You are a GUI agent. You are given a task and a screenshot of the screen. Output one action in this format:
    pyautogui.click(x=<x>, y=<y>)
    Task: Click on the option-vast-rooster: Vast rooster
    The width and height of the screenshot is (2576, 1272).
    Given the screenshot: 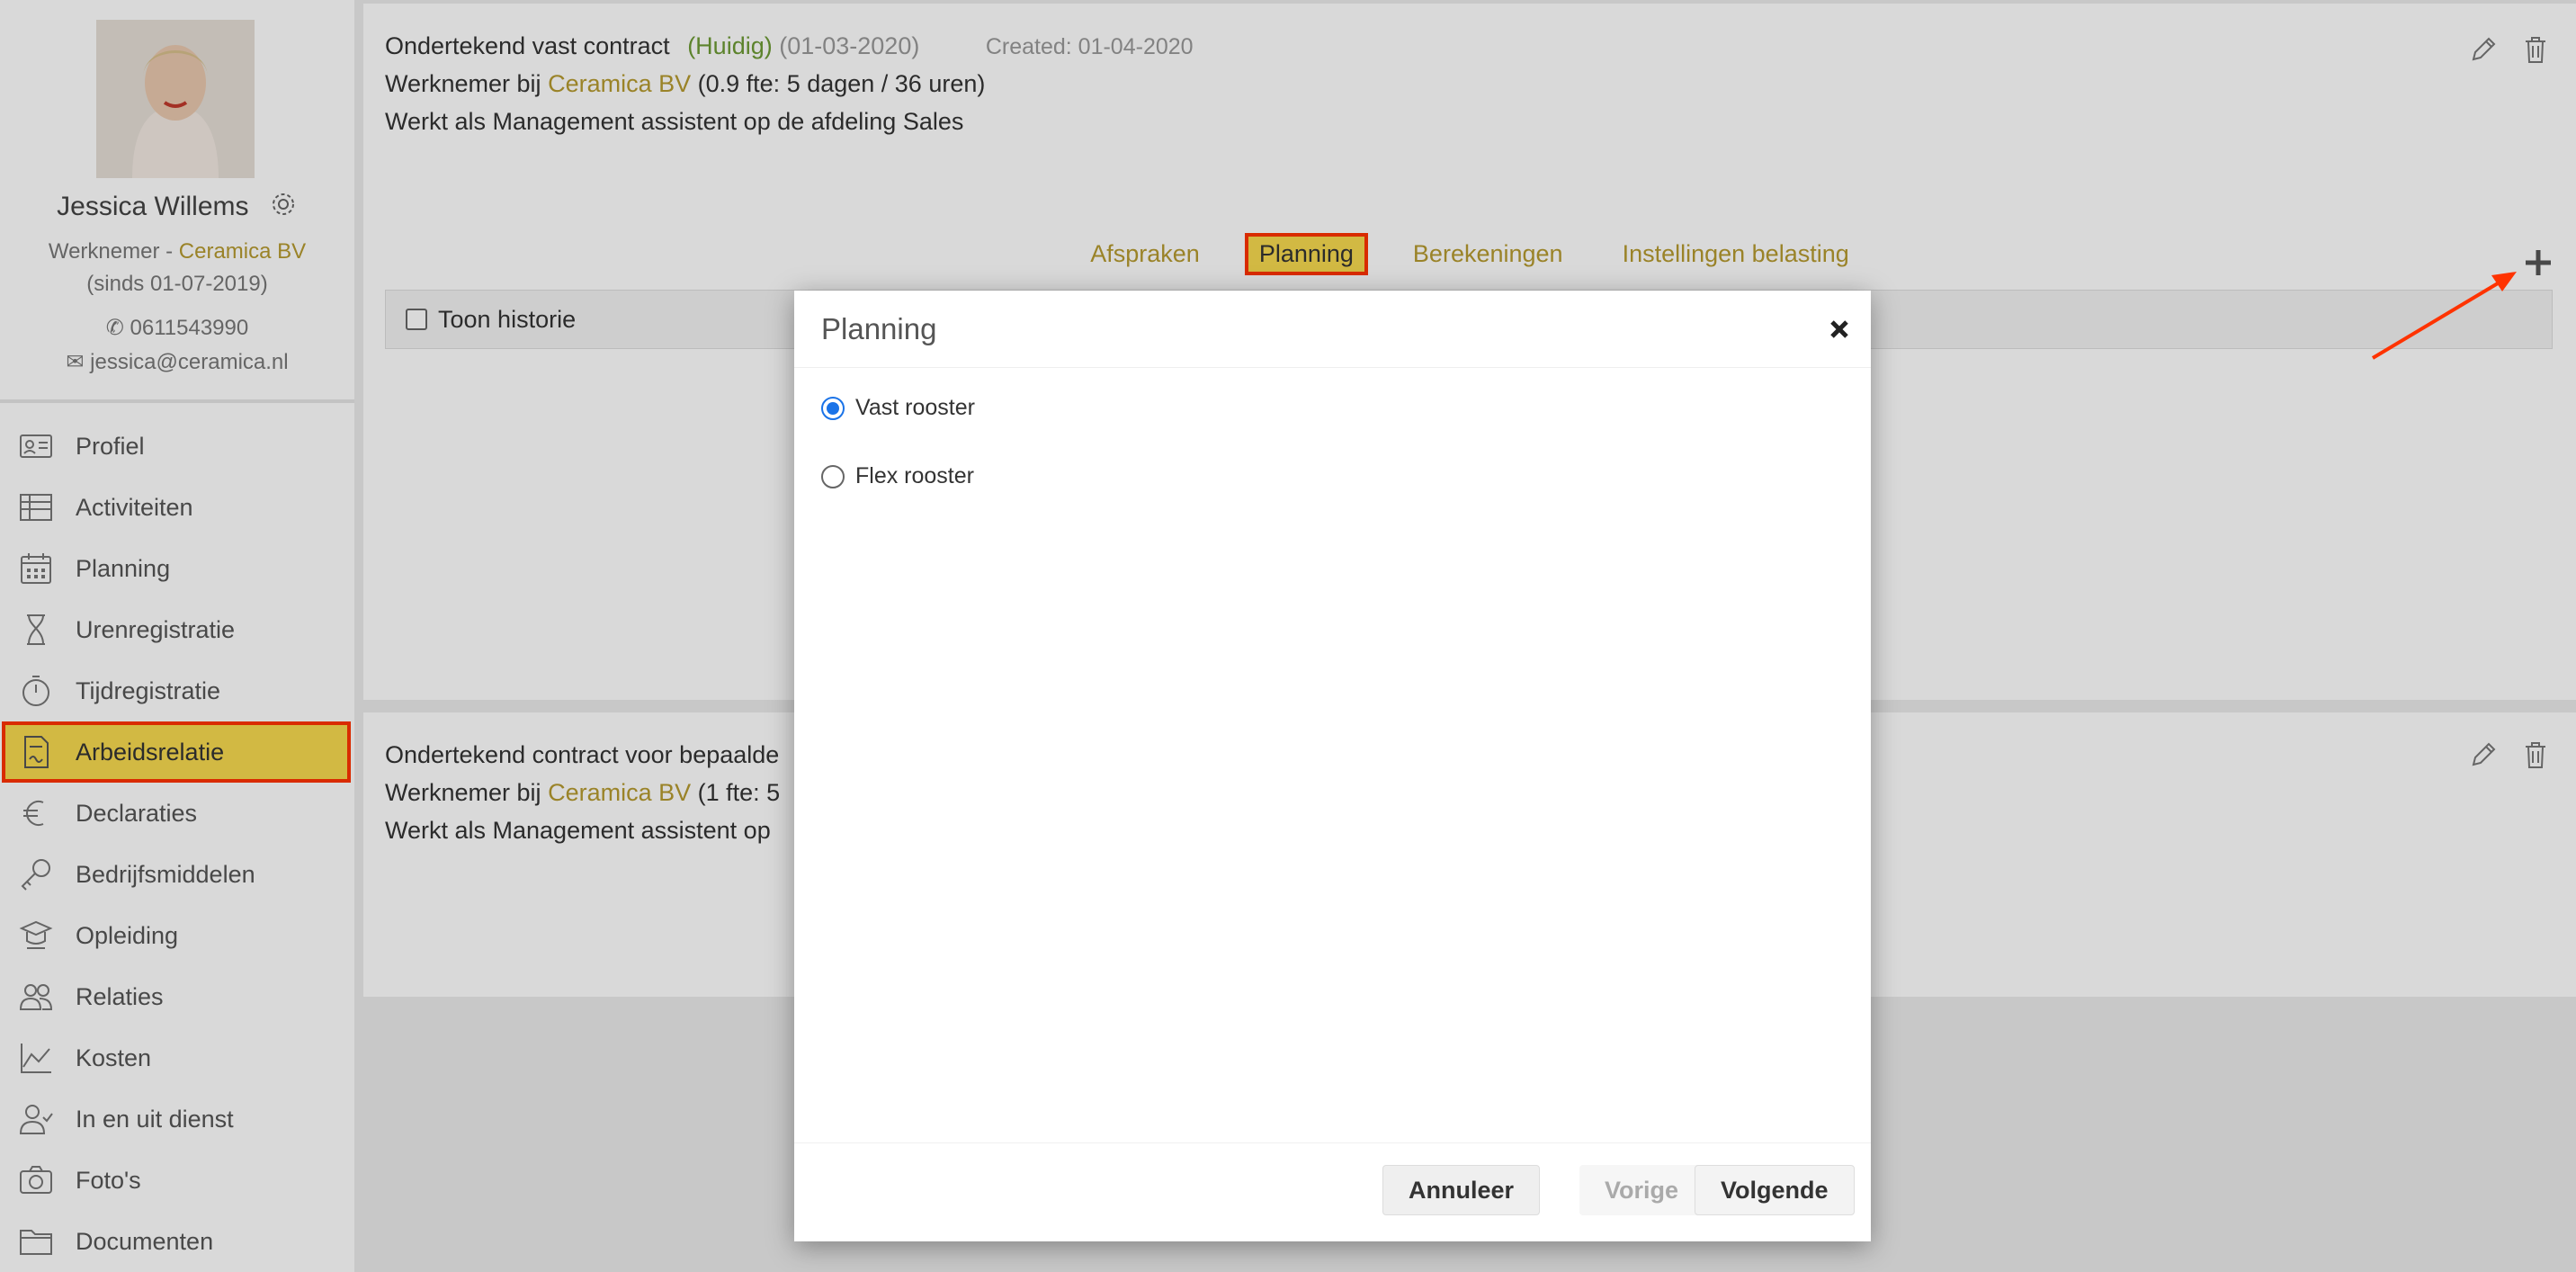 What is the action you would take?
    pyautogui.click(x=898, y=408)
    